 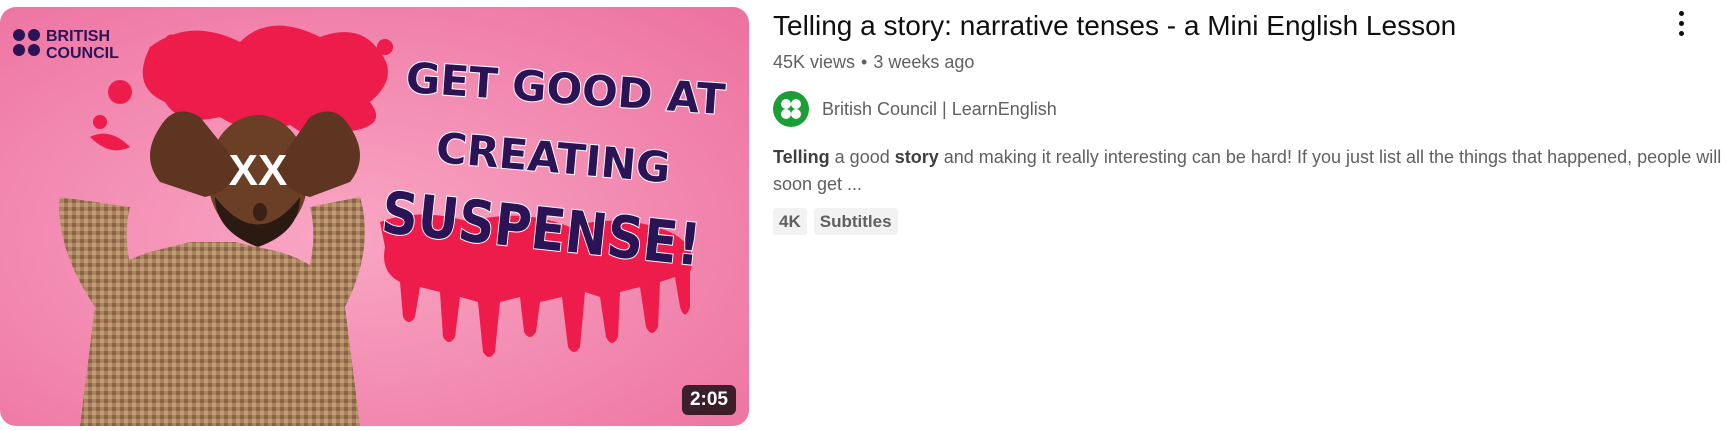 I want to click on brand-line-2: COUNCIL, so click(x=82, y=53).